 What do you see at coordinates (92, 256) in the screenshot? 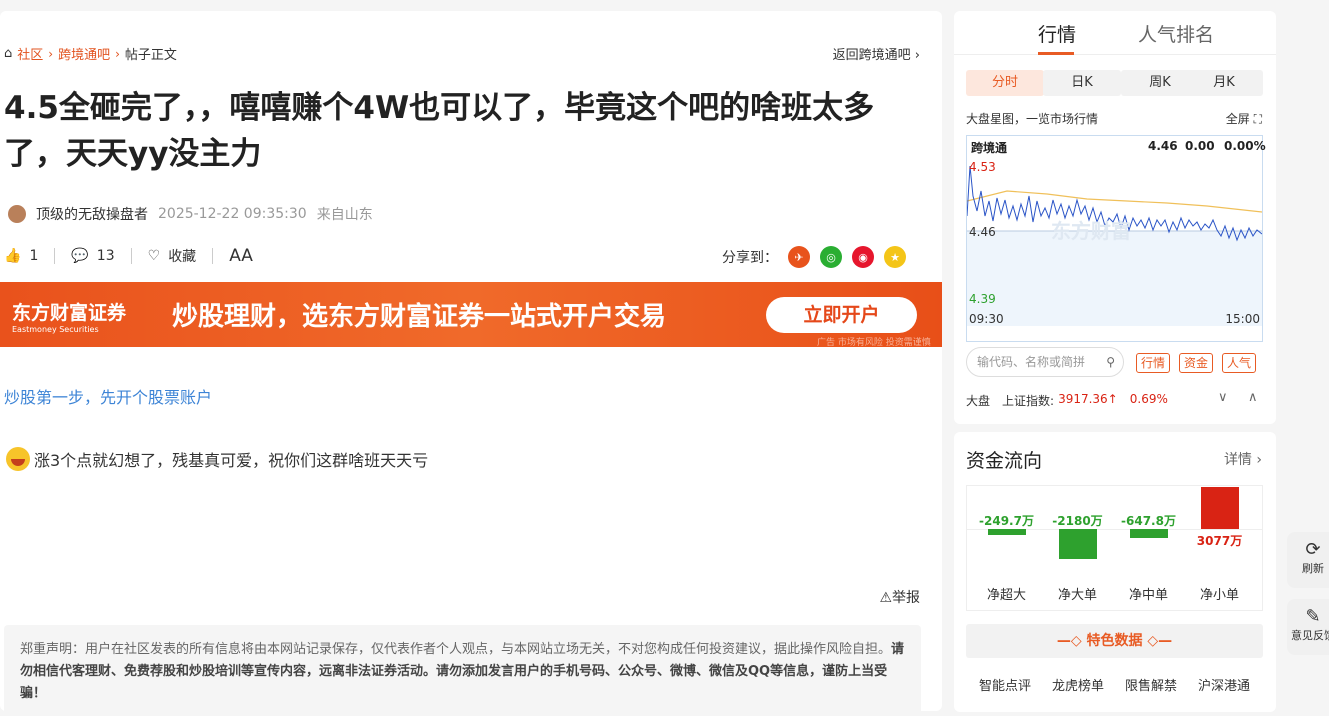
I see `comment-button: 💬 13` at bounding box center [92, 256].